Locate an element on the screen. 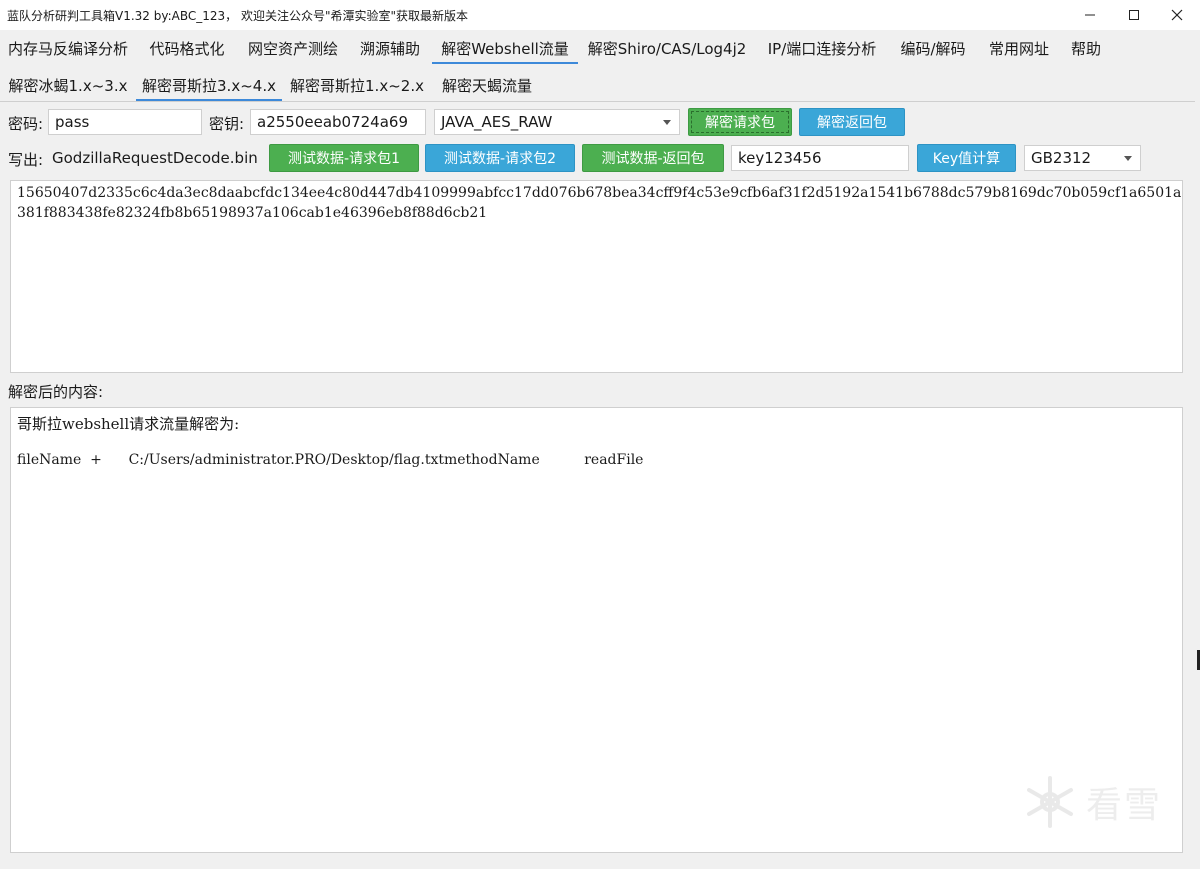 This screenshot has height=869, width=1200. menu-trace-assist: 溯源辅助 is located at coordinates (390, 49).